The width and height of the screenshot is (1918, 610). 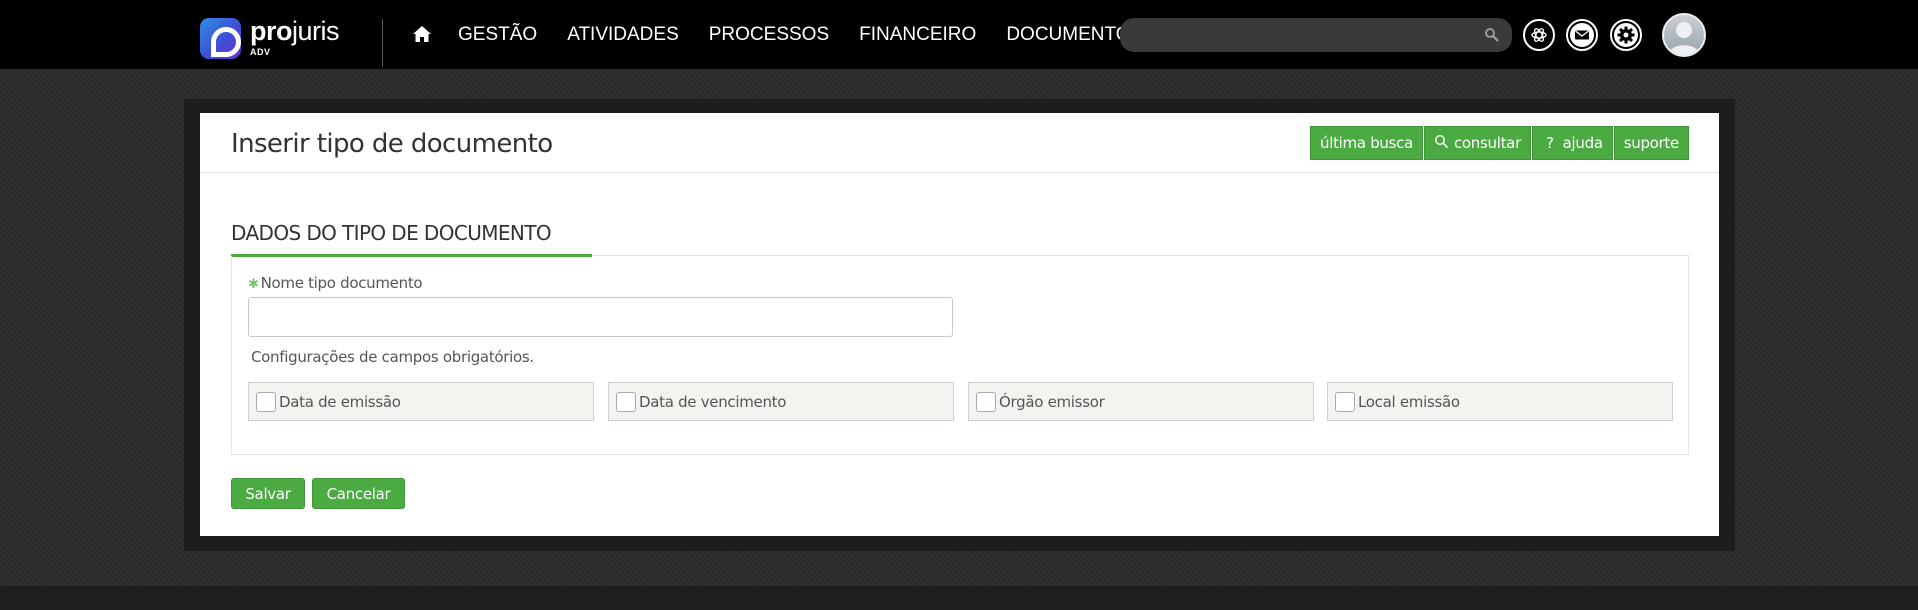 I want to click on save-button: Salvar, so click(x=268, y=493).